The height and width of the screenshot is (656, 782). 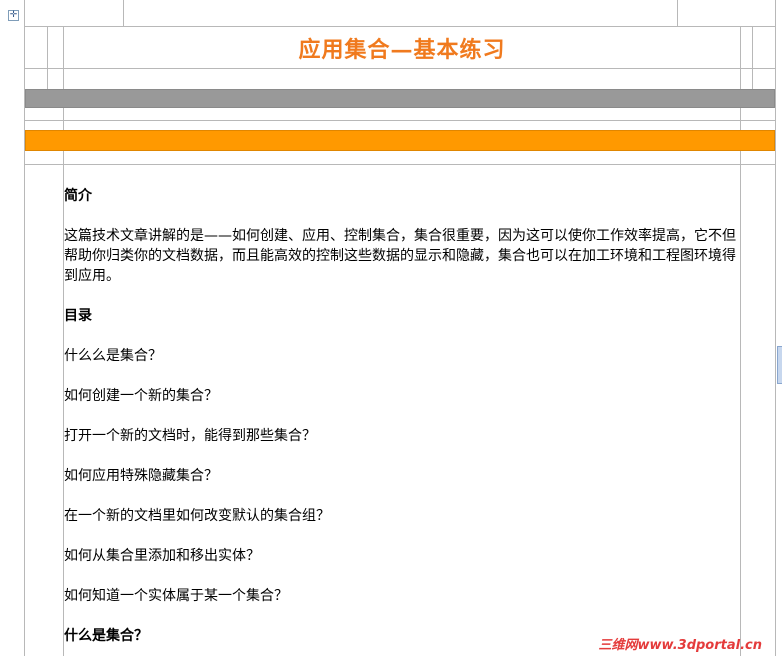 What do you see at coordinates (400, 140) in the screenshot?
I see `orange-divider-band` at bounding box center [400, 140].